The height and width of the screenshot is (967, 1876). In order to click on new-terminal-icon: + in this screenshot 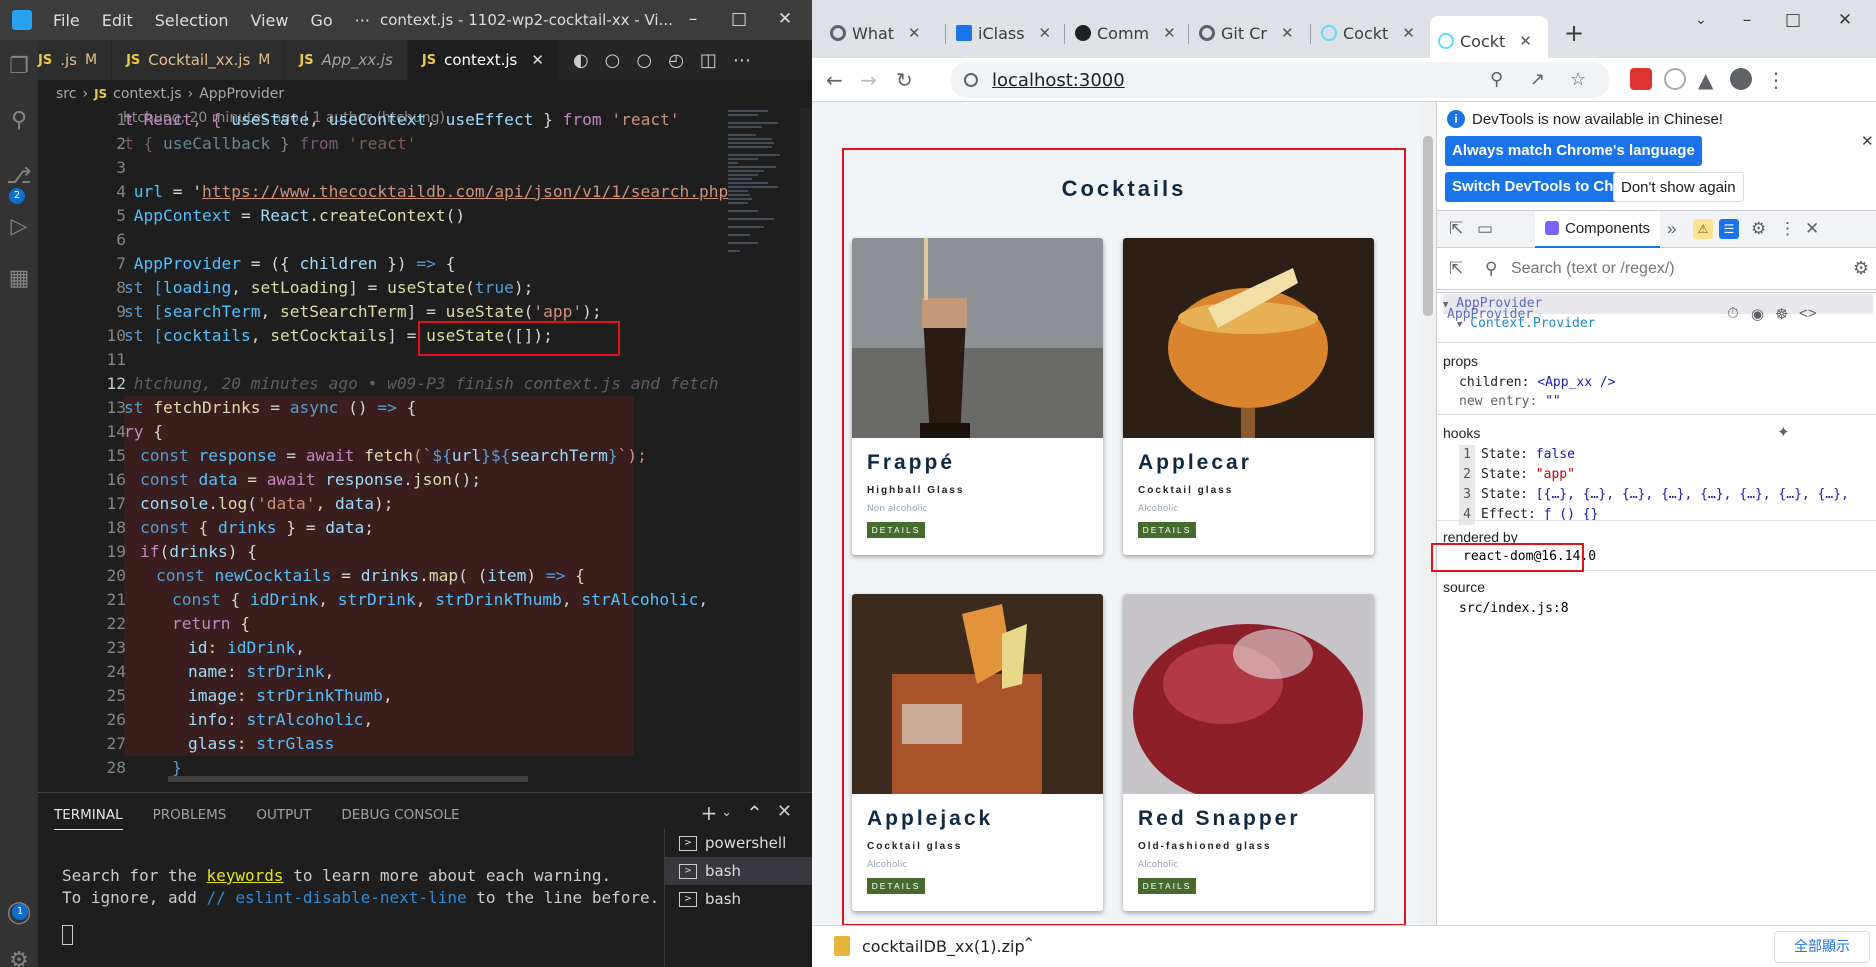, I will do `click(708, 813)`.